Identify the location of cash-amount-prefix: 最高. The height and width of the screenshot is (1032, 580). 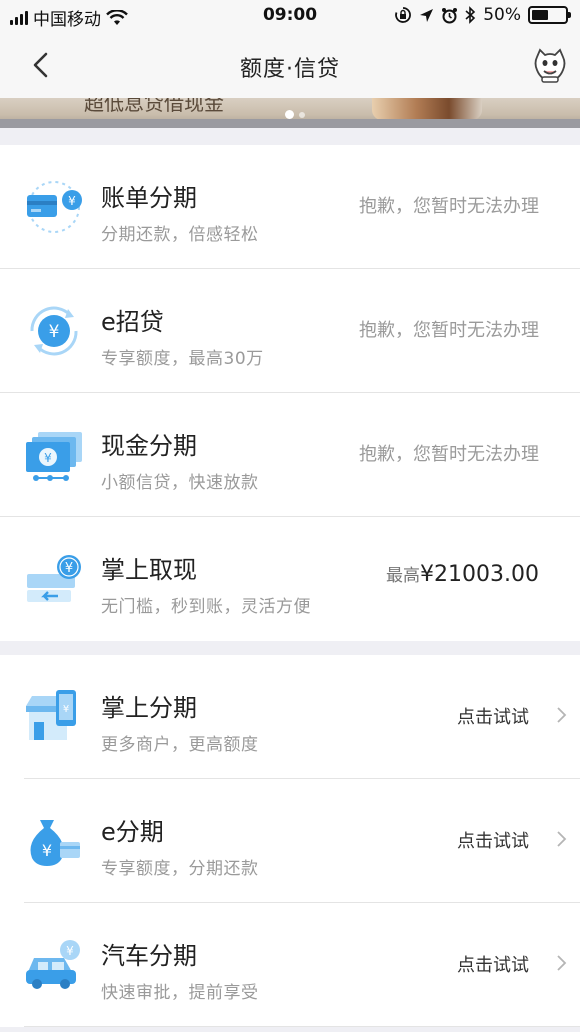
(403, 576).